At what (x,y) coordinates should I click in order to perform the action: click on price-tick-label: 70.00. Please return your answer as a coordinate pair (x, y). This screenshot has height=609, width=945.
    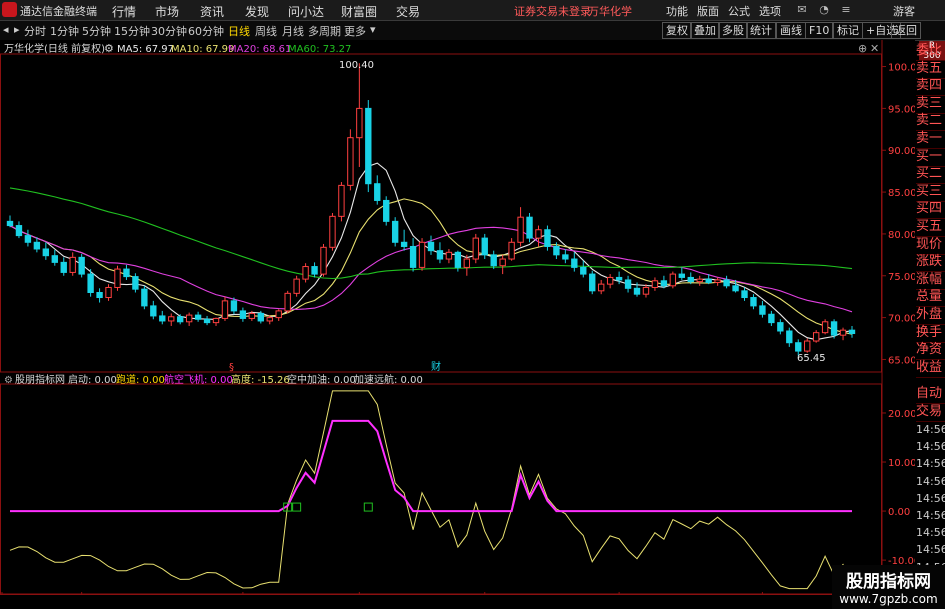
    Looking at the image, I should click on (901, 319).